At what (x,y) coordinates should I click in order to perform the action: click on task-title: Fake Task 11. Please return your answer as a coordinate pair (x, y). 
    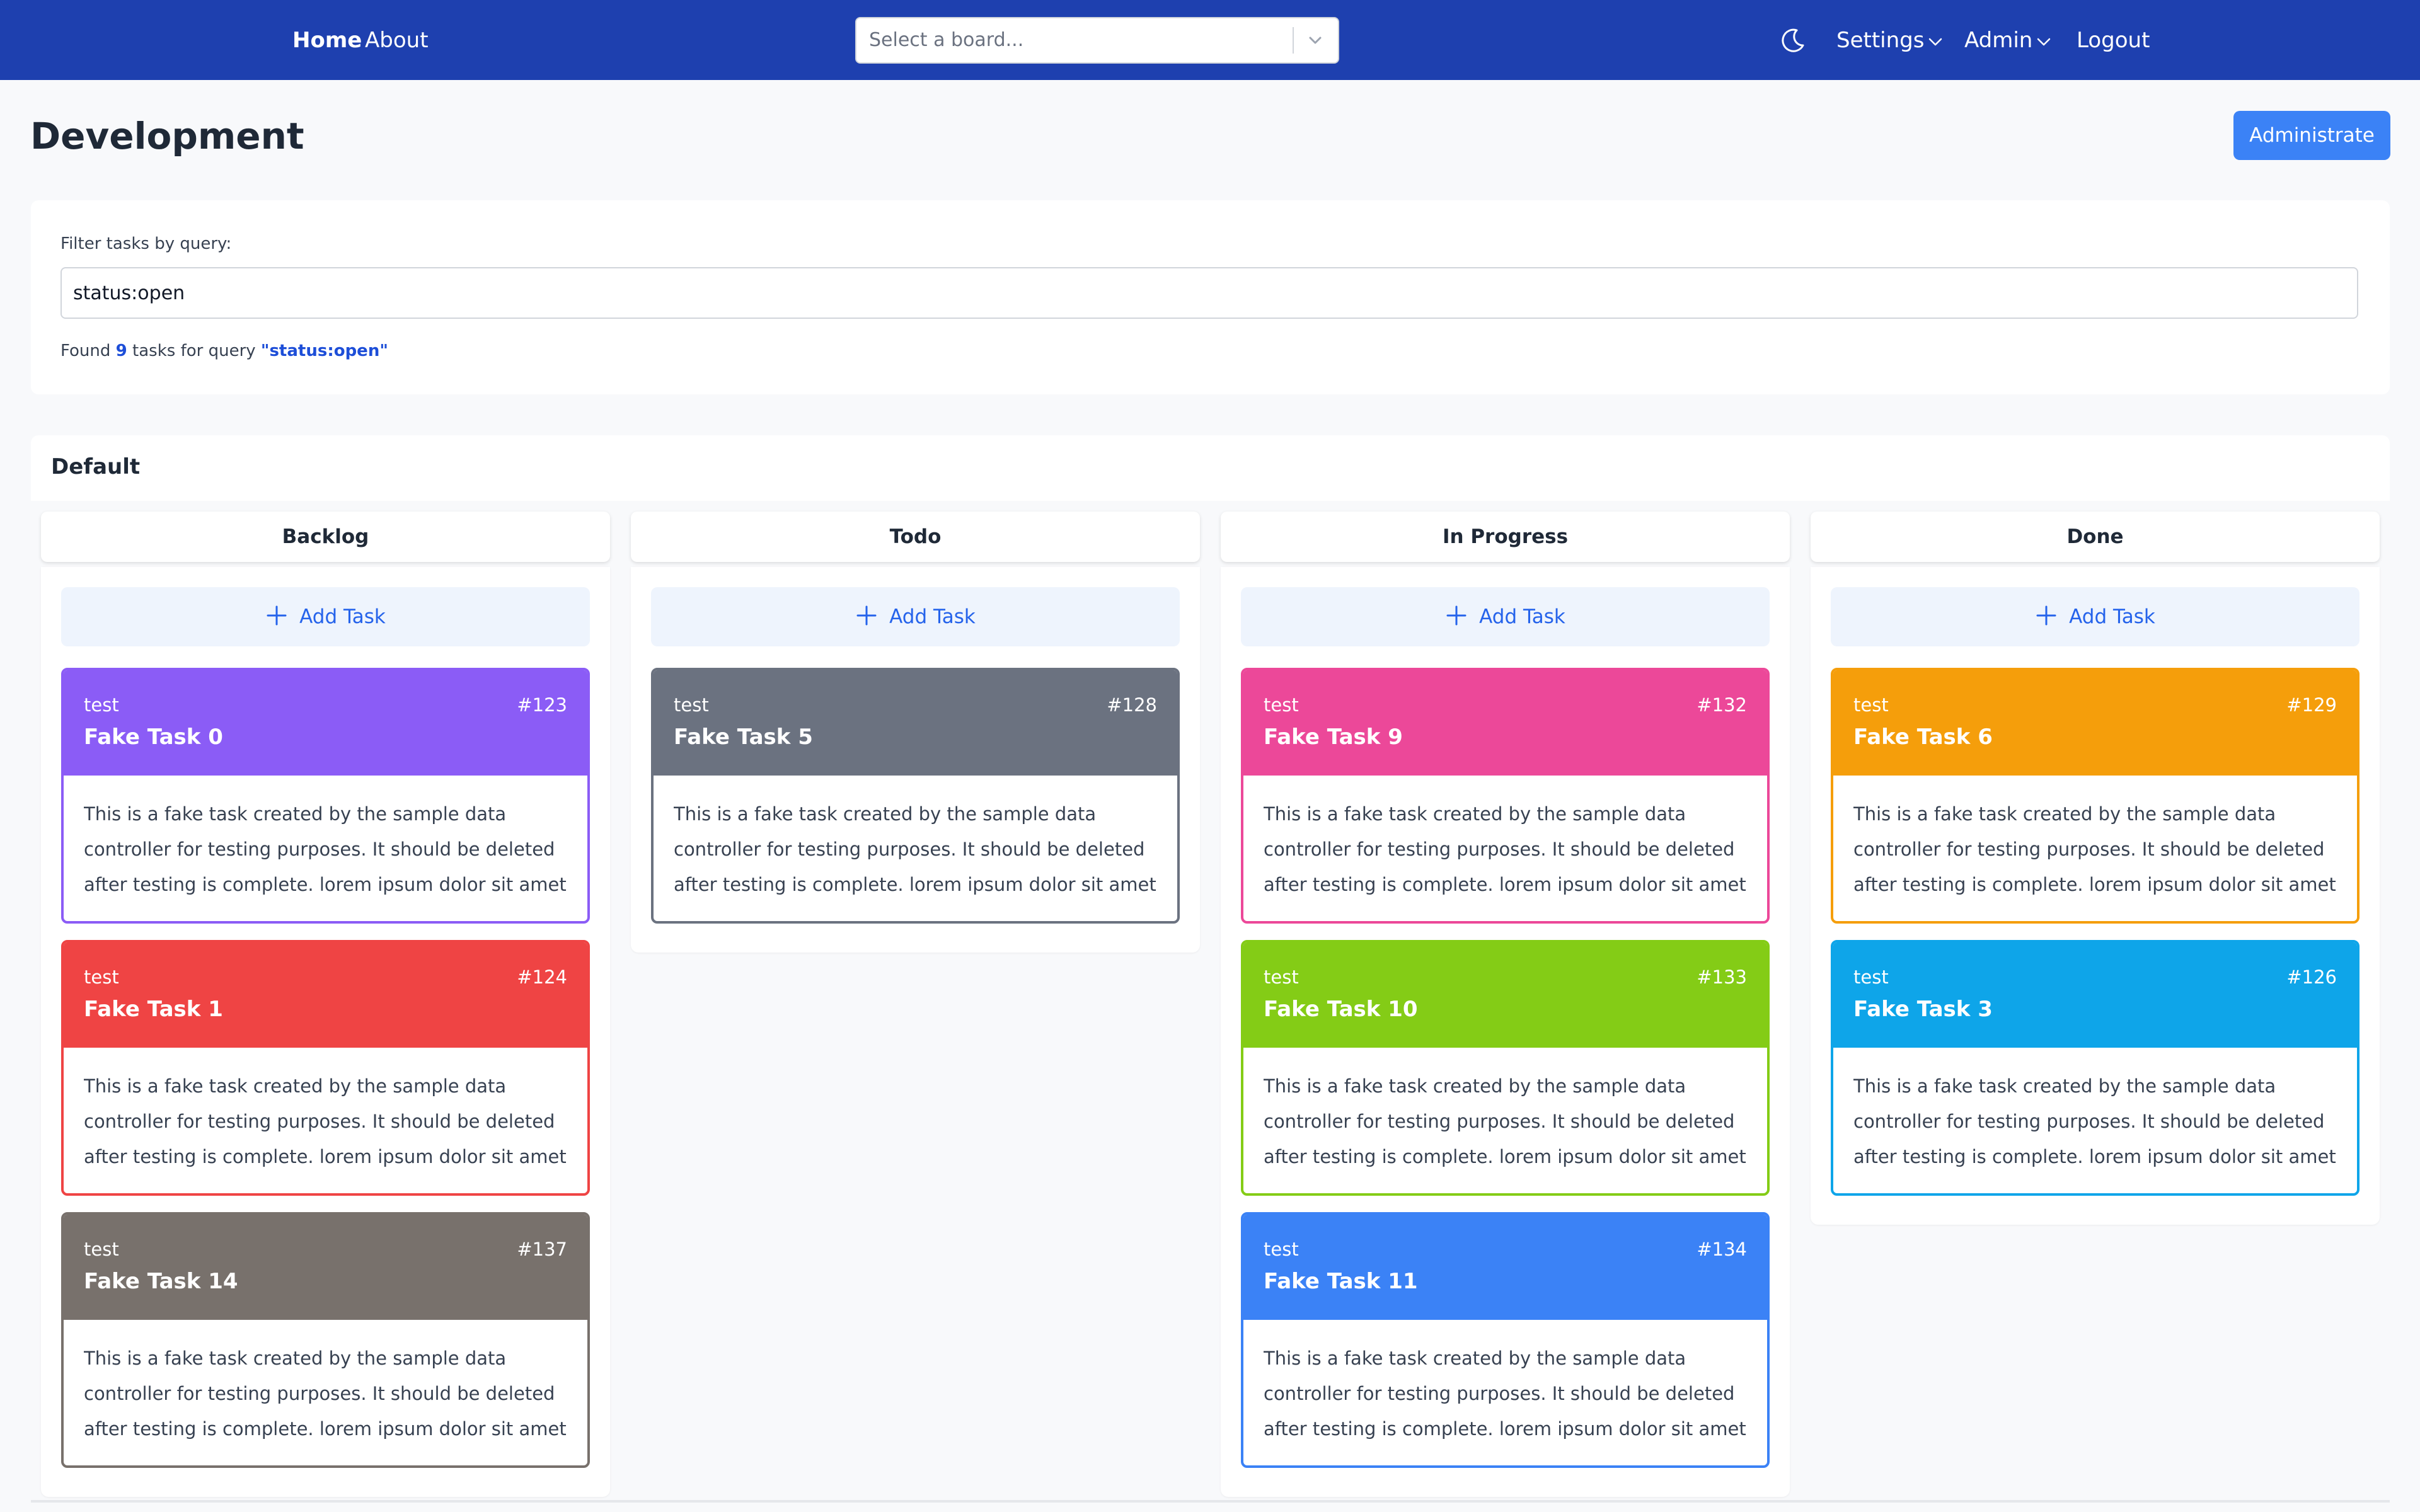
    Looking at the image, I should click on (1341, 1281).